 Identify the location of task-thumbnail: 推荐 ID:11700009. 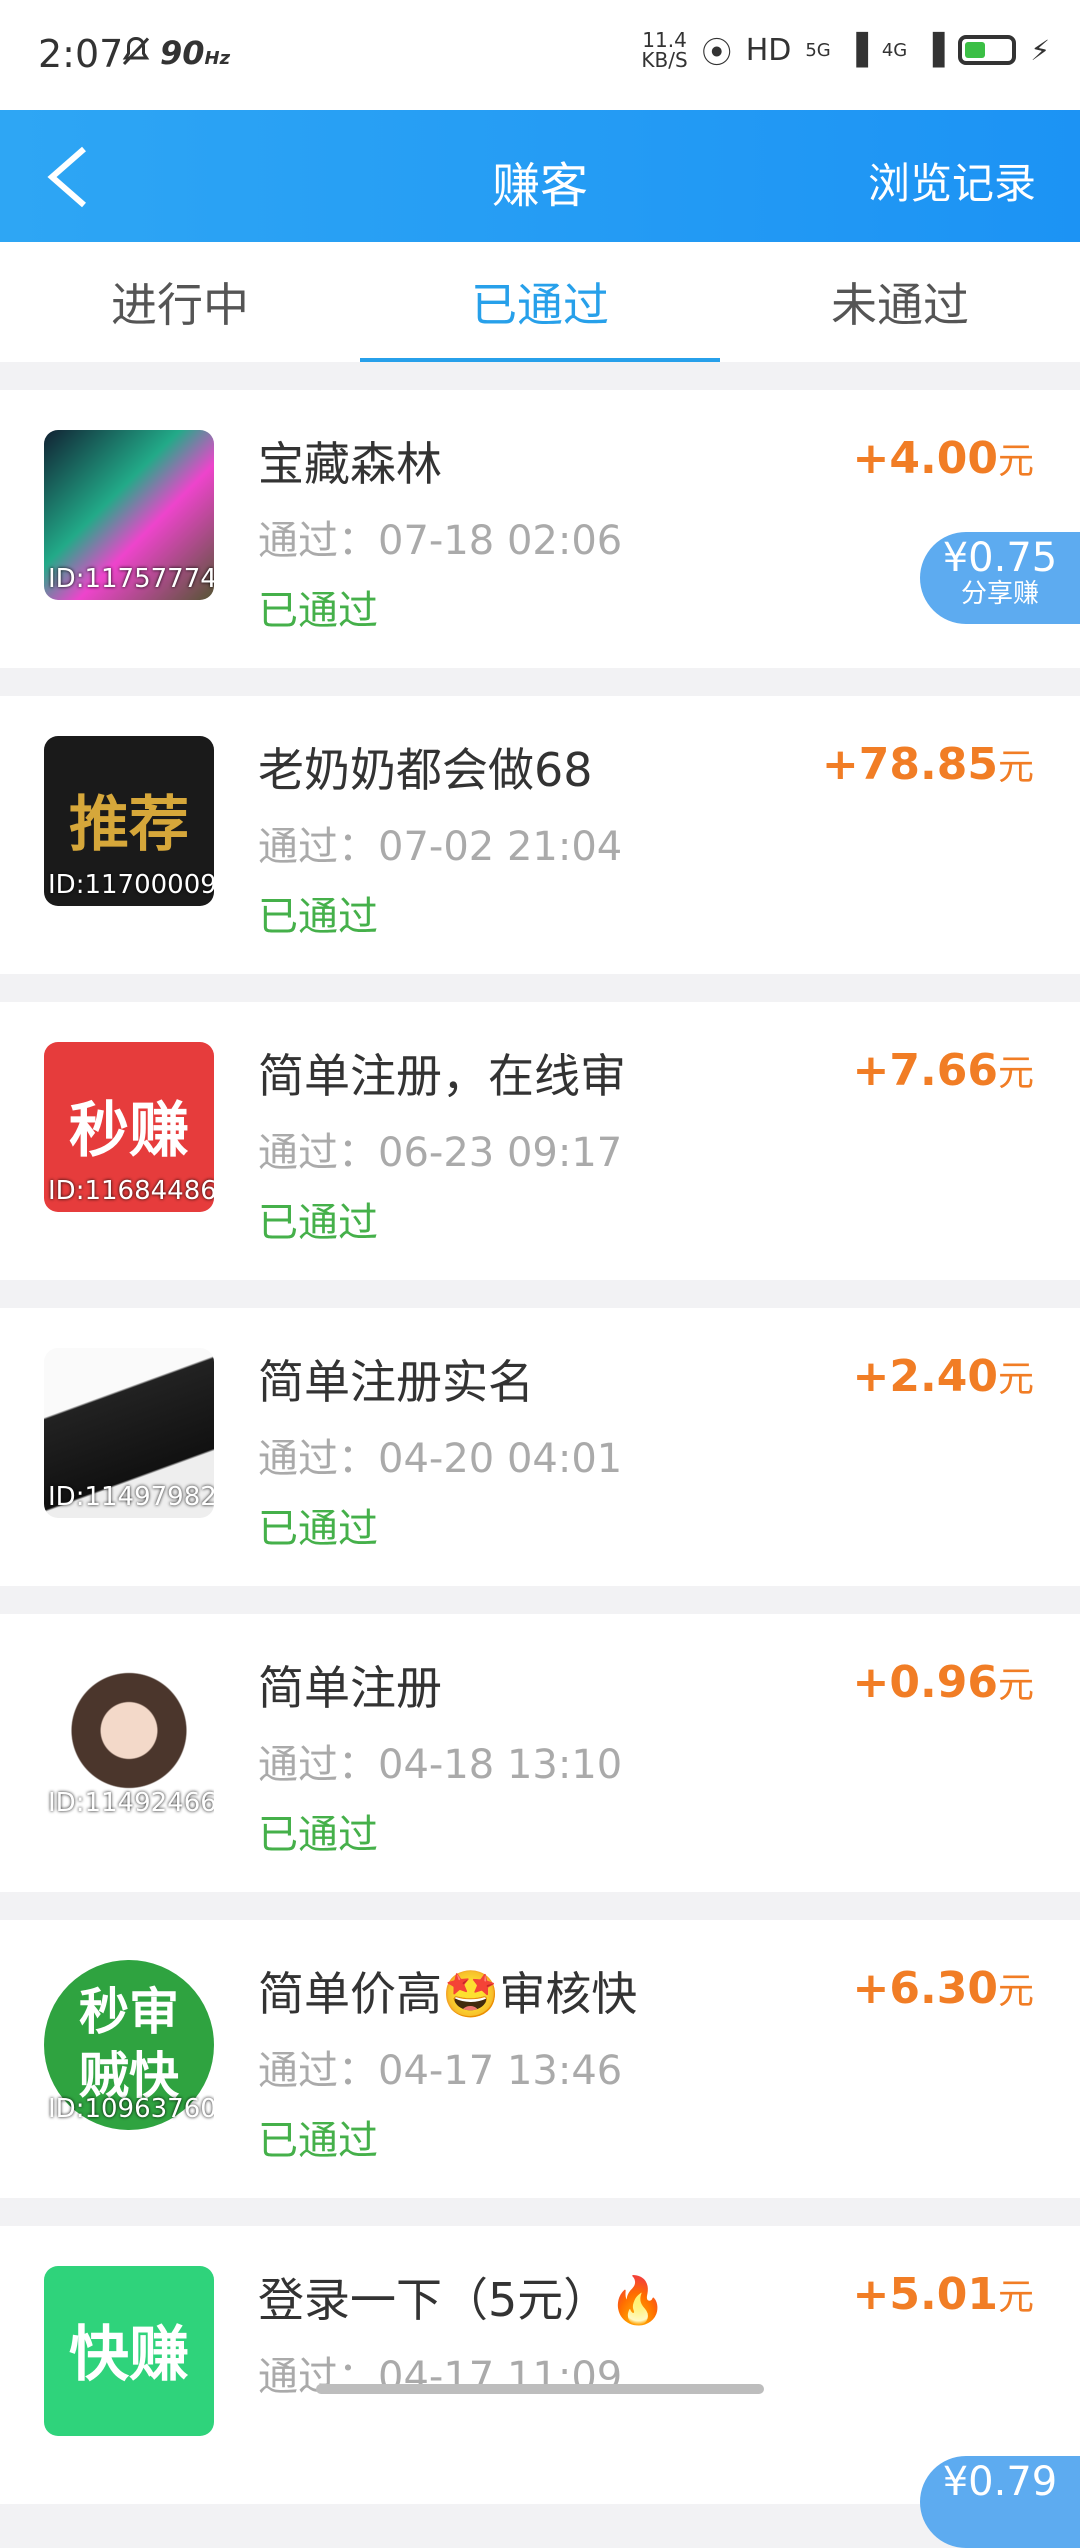
(129, 821).